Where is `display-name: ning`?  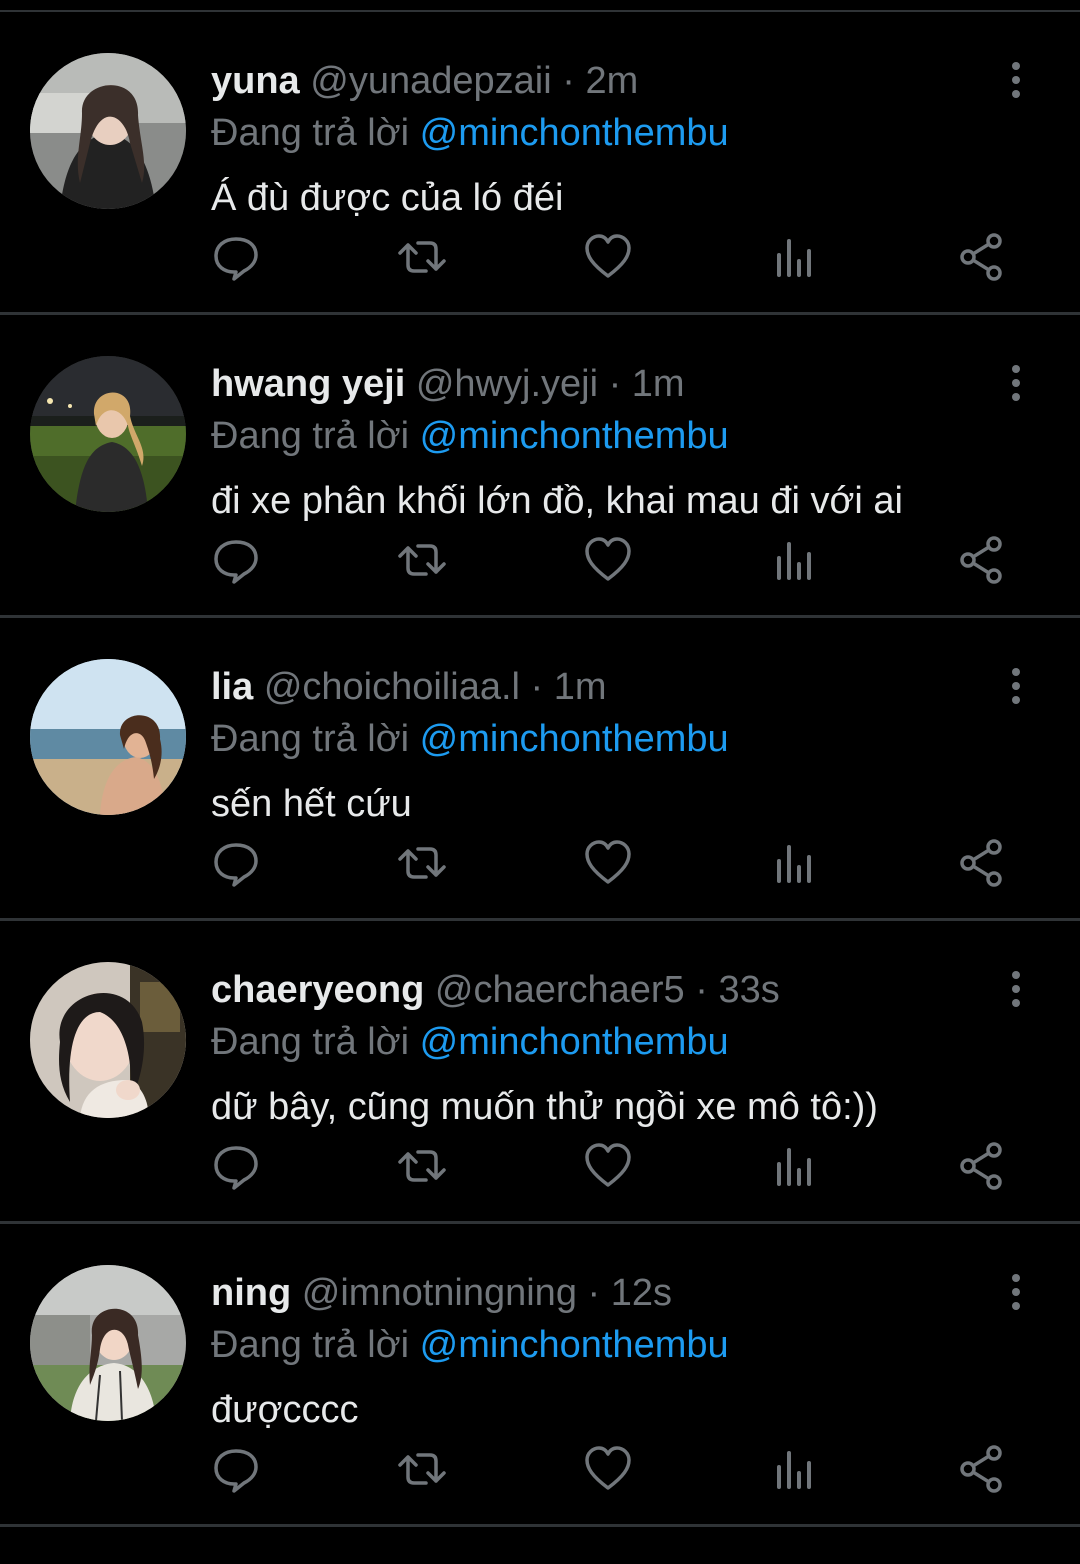
display-name: ning is located at coordinates (251, 1293).